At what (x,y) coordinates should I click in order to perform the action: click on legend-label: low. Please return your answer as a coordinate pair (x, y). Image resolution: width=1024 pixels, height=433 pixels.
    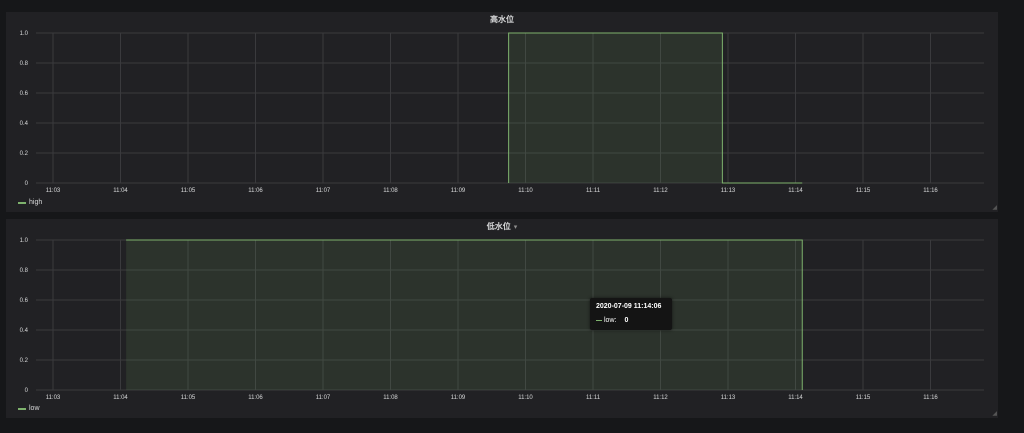
    Looking at the image, I should click on (34, 408).